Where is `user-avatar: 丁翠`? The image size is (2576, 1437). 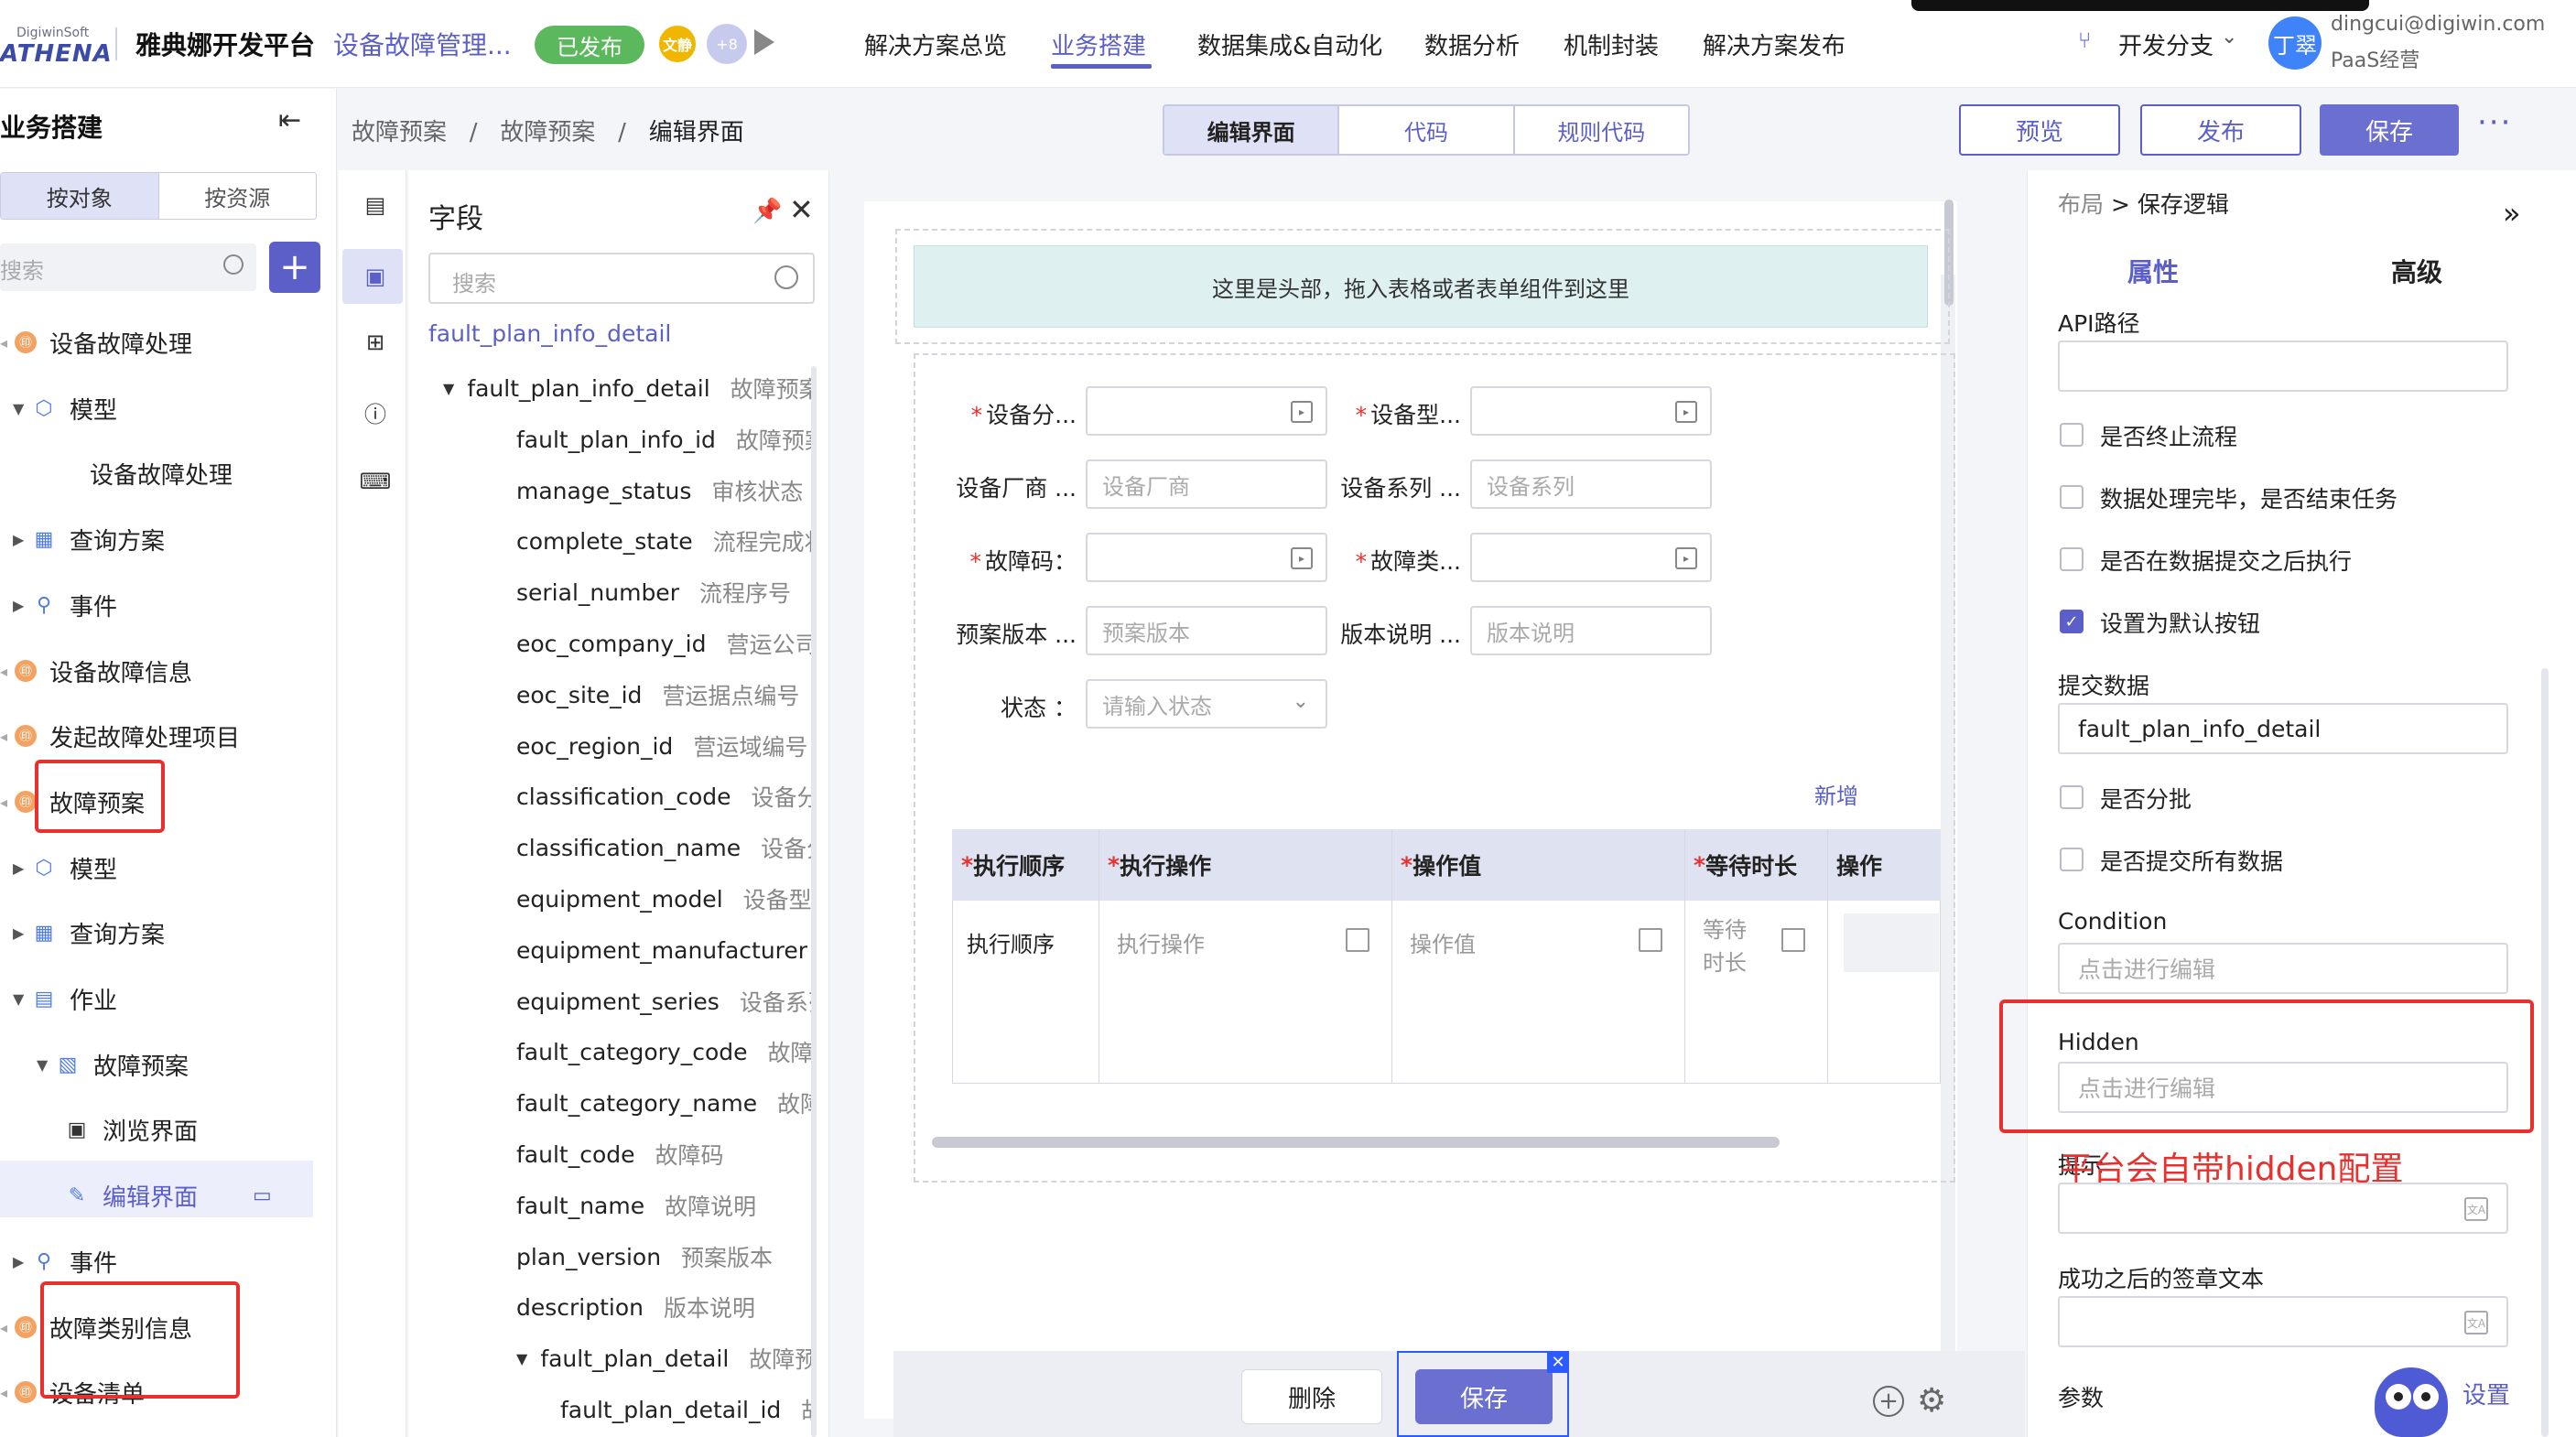
user-avatar: 丁翠 is located at coordinates (2295, 43).